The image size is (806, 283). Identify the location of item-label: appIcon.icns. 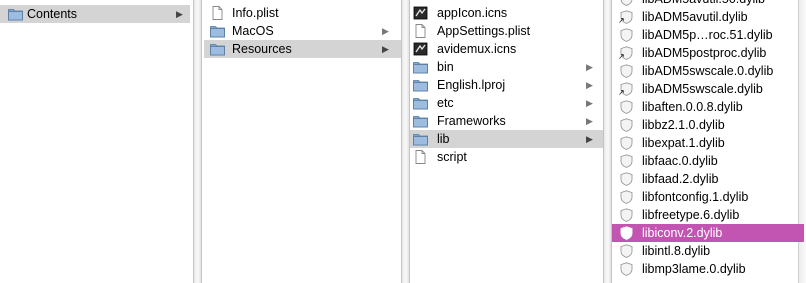
(472, 13).